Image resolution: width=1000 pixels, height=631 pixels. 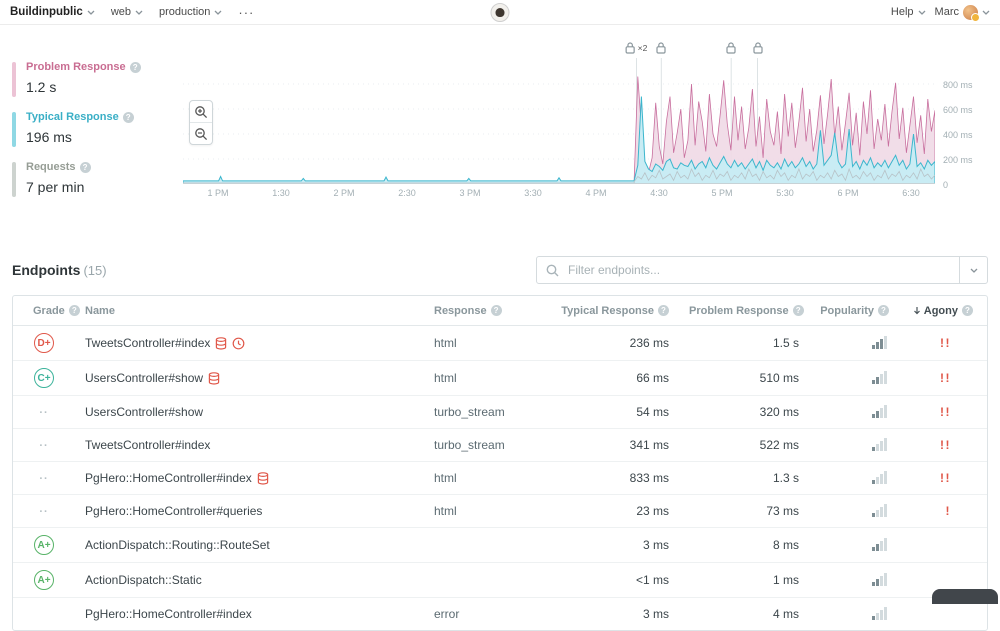 What do you see at coordinates (470, 193) in the screenshot?
I see `x-tick-label: 3 PM` at bounding box center [470, 193].